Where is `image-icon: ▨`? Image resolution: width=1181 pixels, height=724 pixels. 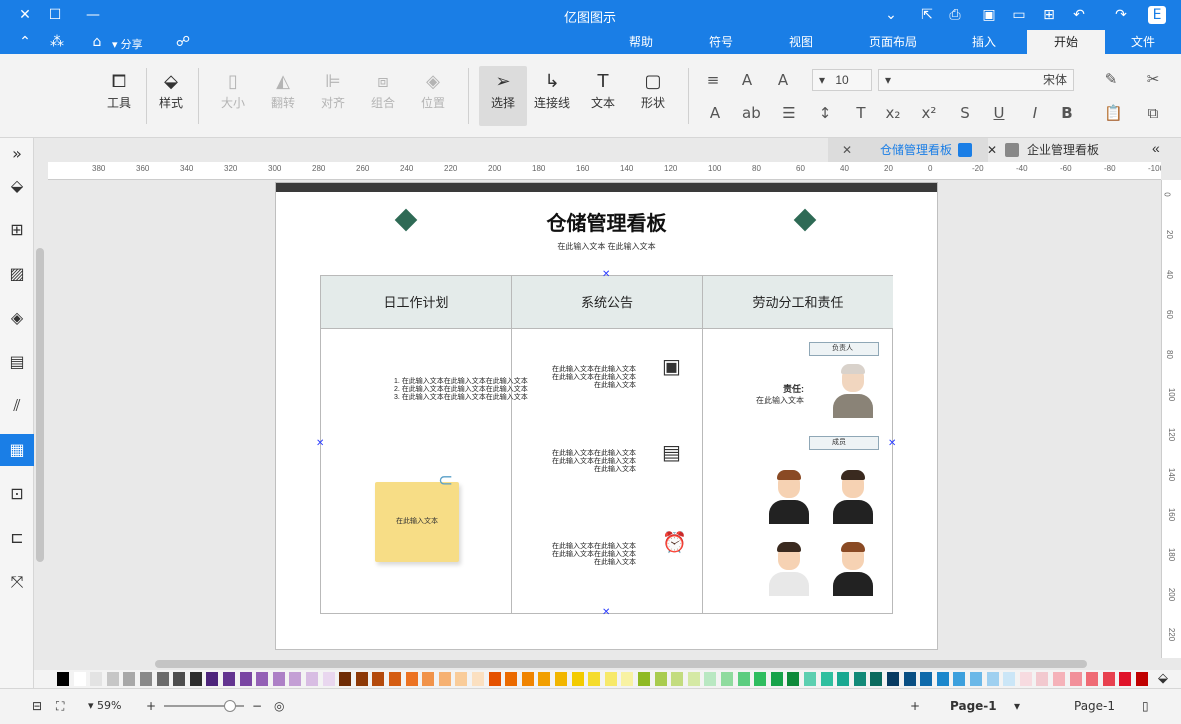
image-icon: ▨ is located at coordinates (17, 274).